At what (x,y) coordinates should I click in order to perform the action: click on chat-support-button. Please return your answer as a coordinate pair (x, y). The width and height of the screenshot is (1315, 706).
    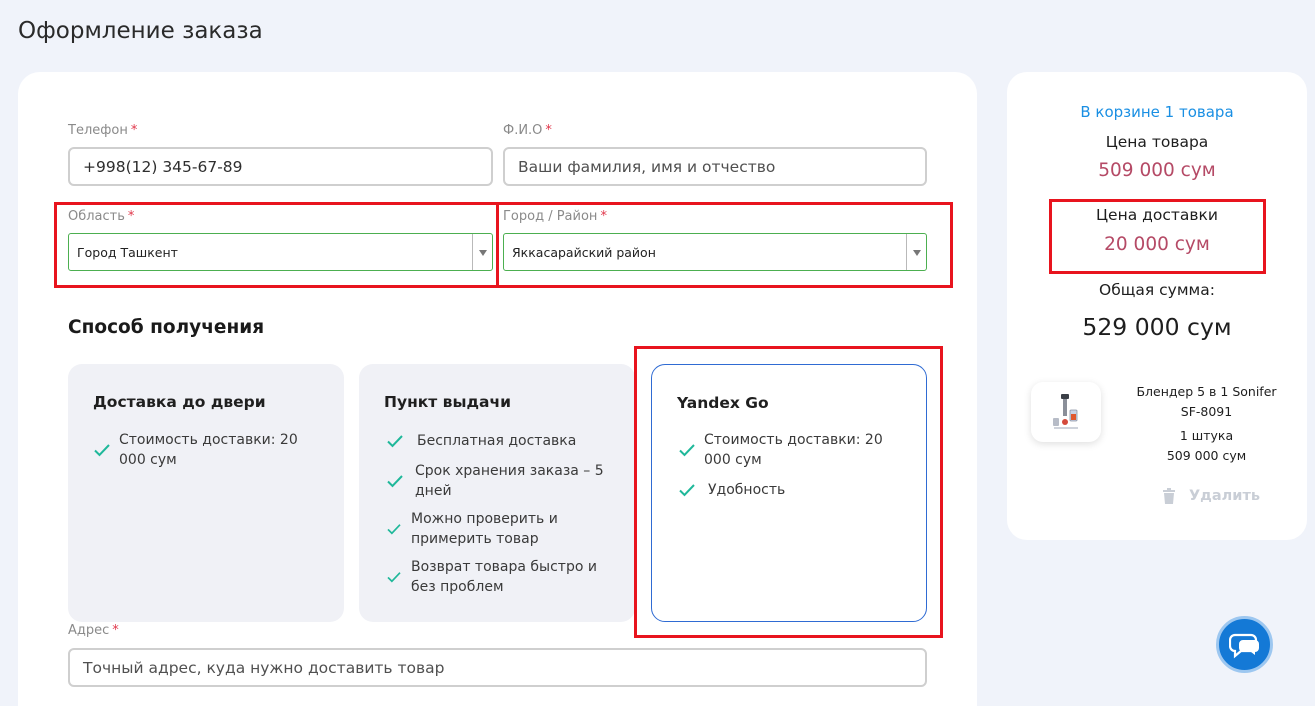
    Looking at the image, I should click on (1244, 644).